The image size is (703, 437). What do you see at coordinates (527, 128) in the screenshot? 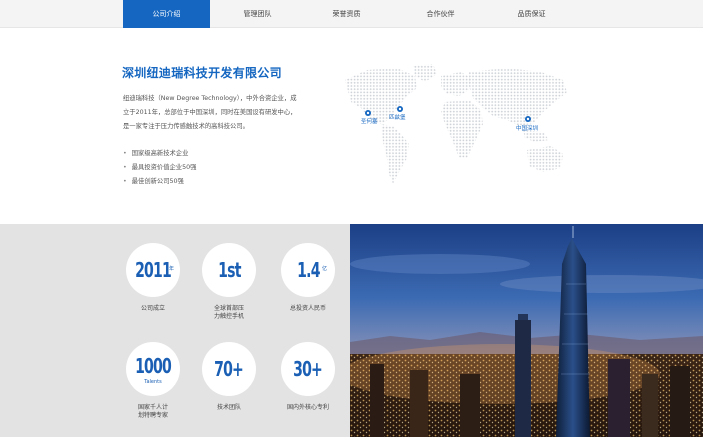
I see `svg-text: 中国深圳` at bounding box center [527, 128].